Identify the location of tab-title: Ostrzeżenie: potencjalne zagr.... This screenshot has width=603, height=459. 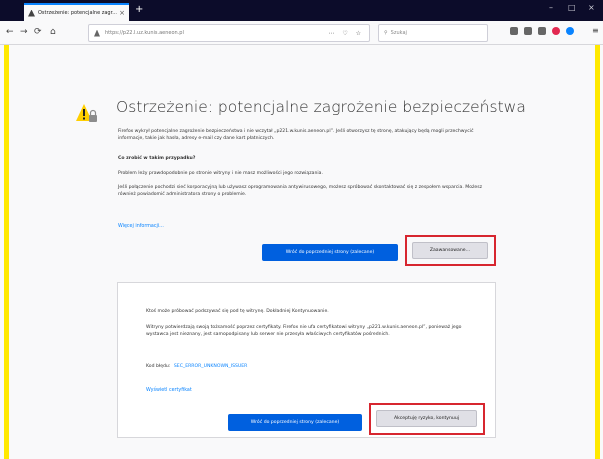
(77, 13).